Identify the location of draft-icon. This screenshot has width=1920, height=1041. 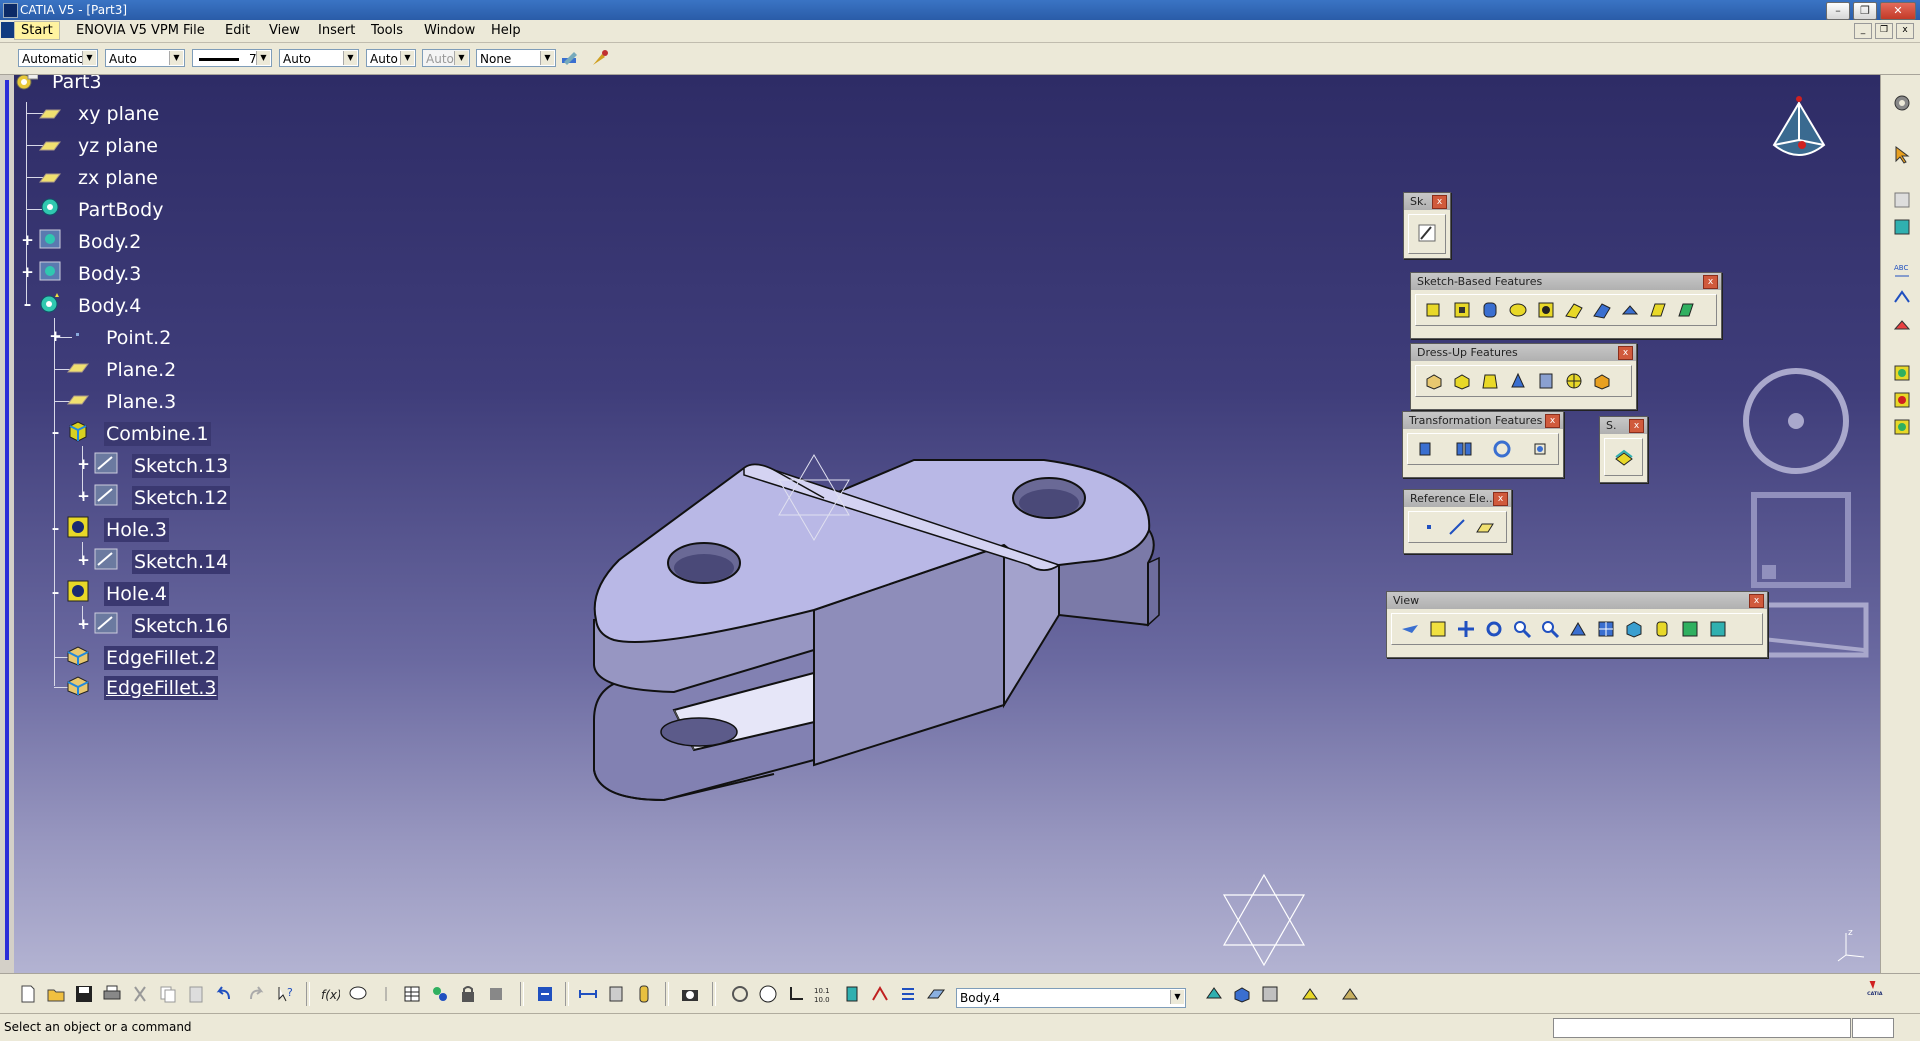
(1490, 381).